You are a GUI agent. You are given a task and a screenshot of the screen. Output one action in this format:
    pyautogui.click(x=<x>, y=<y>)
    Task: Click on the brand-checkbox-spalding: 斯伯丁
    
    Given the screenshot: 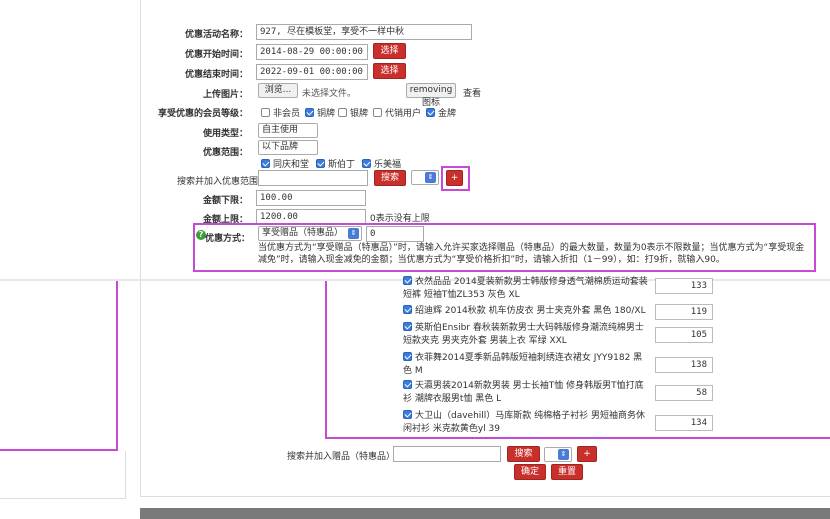 What is the action you would take?
    pyautogui.click(x=335, y=163)
    